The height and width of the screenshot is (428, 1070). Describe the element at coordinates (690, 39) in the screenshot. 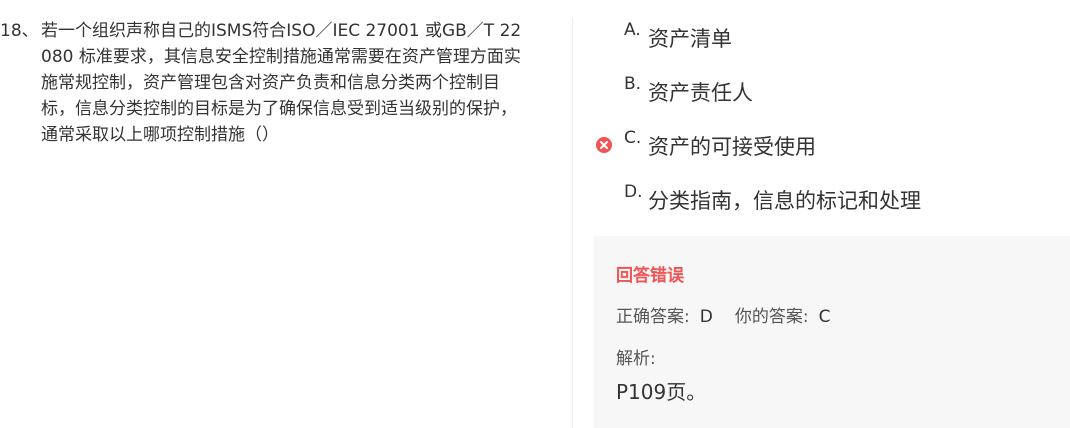

I see `option-text: 资产清单` at that location.